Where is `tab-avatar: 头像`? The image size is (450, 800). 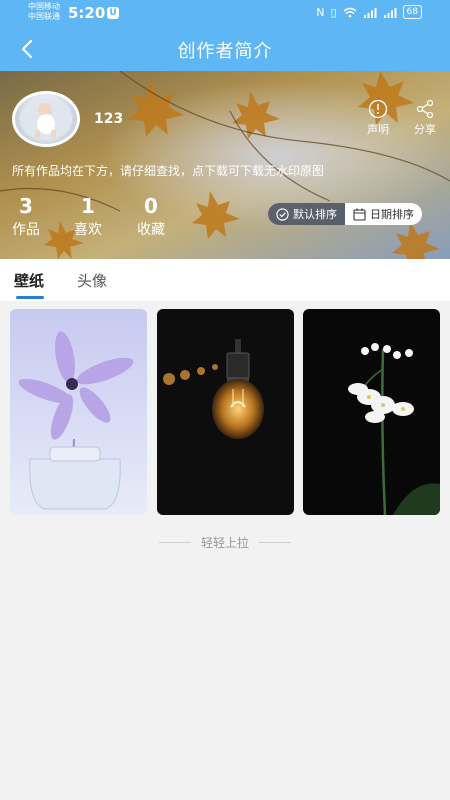
tab-avatar: 头像 is located at coordinates (92, 280).